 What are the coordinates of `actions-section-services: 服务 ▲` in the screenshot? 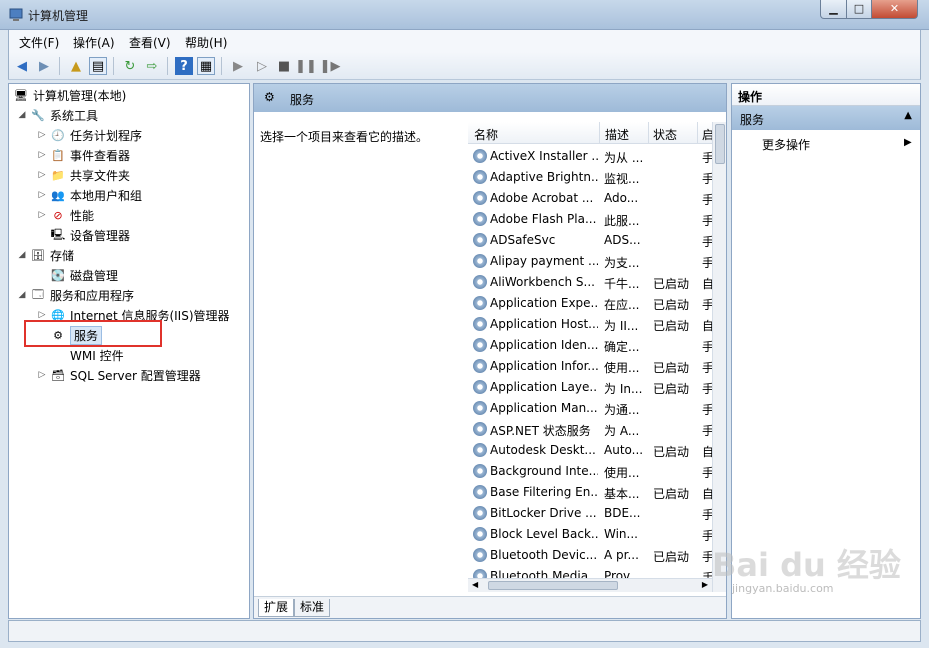 It's located at (826, 118).